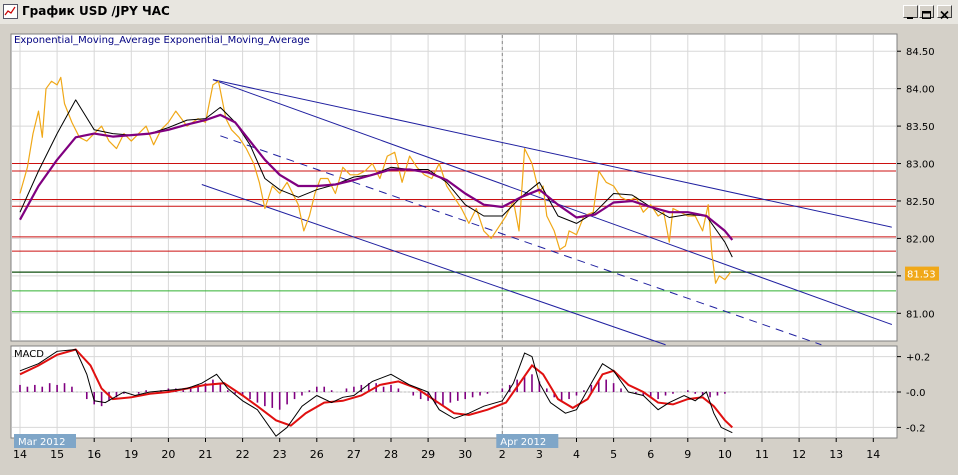  What do you see at coordinates (96, 11) in the screenshot?
I see `window-title: График USD /JPY ЧАС` at bounding box center [96, 11].